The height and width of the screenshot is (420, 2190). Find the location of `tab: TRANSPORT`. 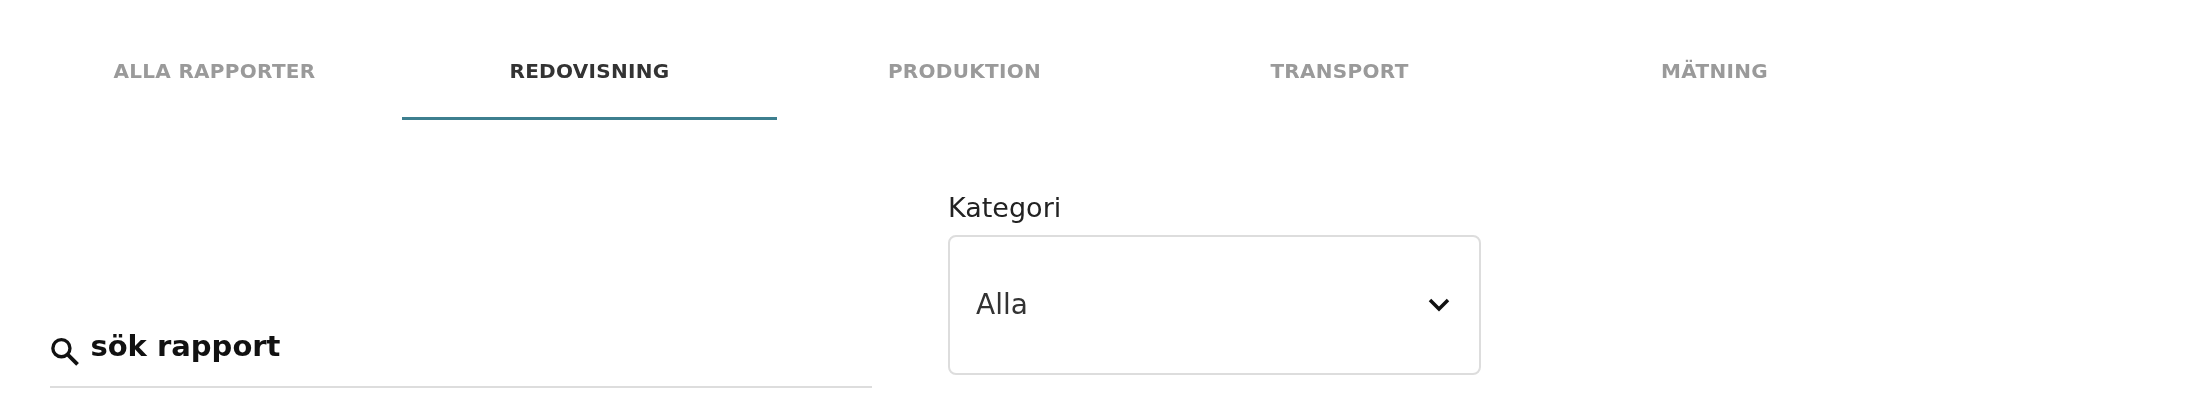

tab: TRANSPORT is located at coordinates (1339, 80).